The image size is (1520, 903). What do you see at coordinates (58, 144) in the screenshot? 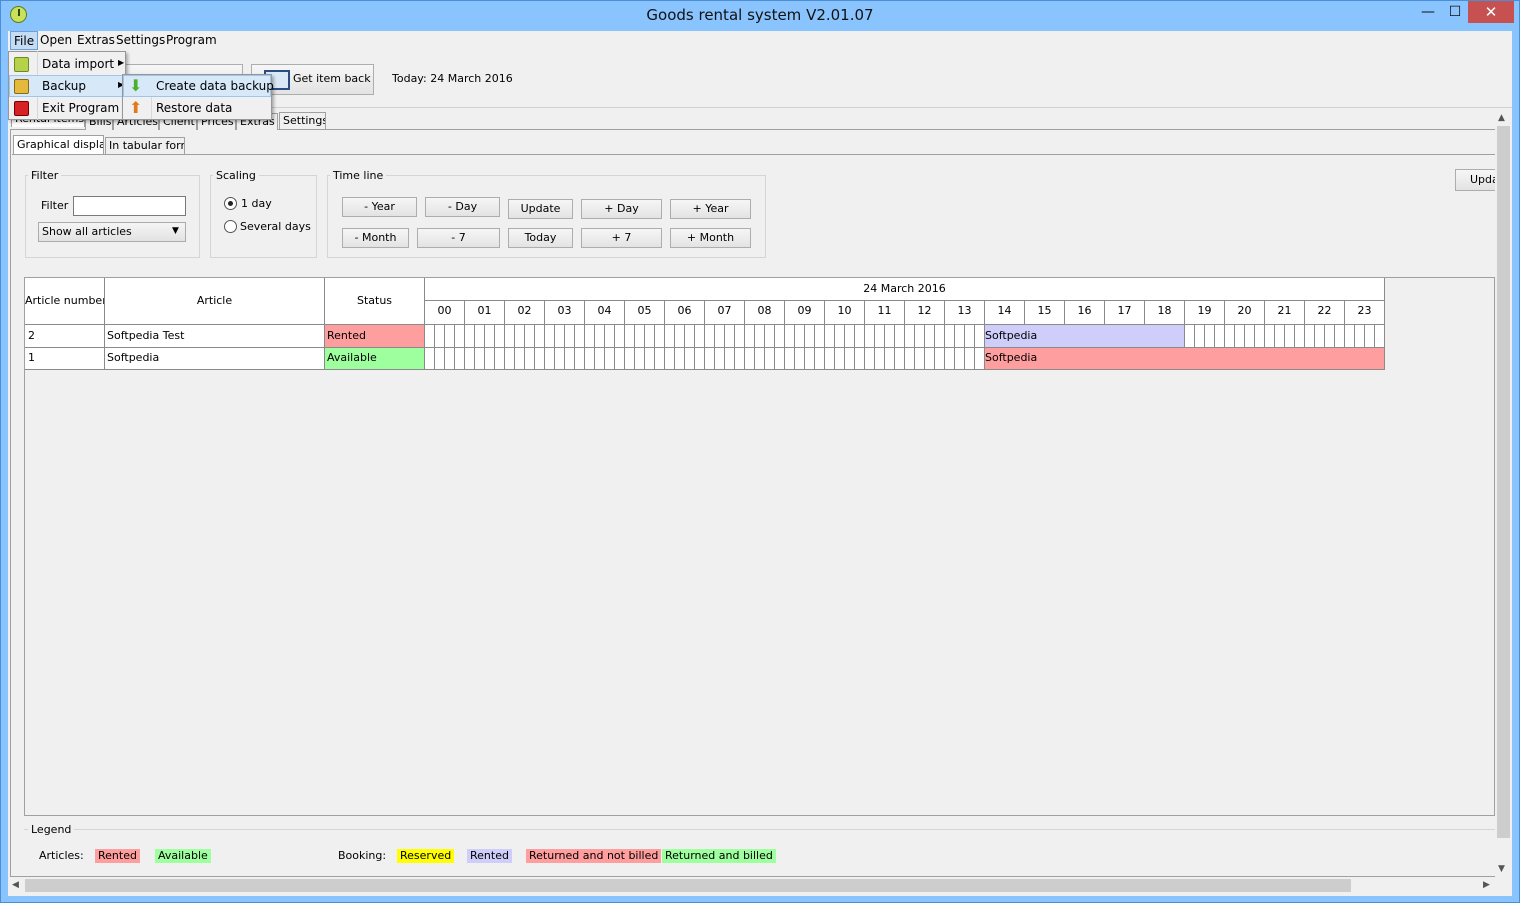
I see `tab-graphical-display: Graphical display` at bounding box center [58, 144].